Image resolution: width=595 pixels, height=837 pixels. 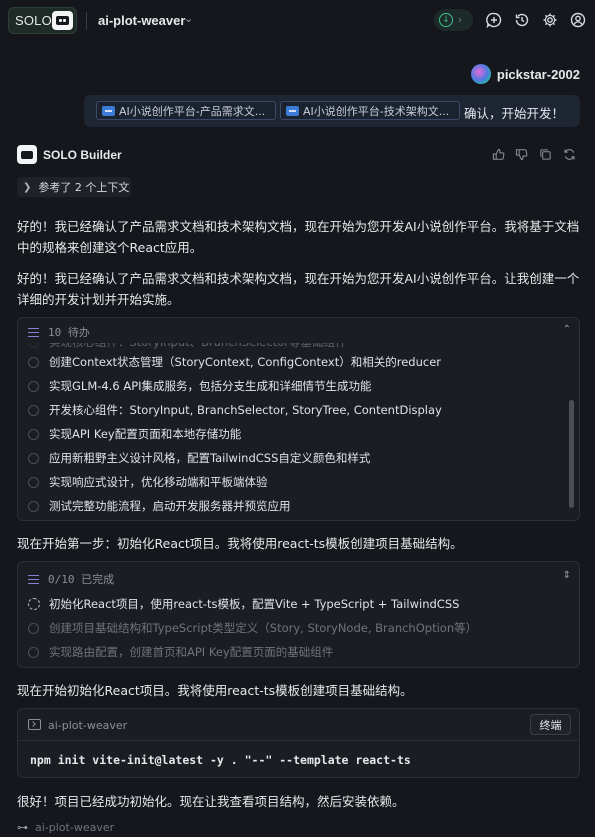 What do you see at coordinates (522, 20) in the screenshot?
I see `history-icon` at bounding box center [522, 20].